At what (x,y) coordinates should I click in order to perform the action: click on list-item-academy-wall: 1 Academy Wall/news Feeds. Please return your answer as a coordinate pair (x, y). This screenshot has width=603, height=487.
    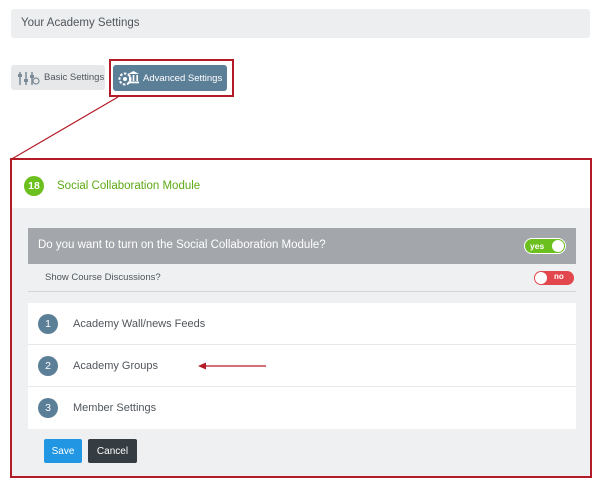
    Looking at the image, I should click on (302, 324).